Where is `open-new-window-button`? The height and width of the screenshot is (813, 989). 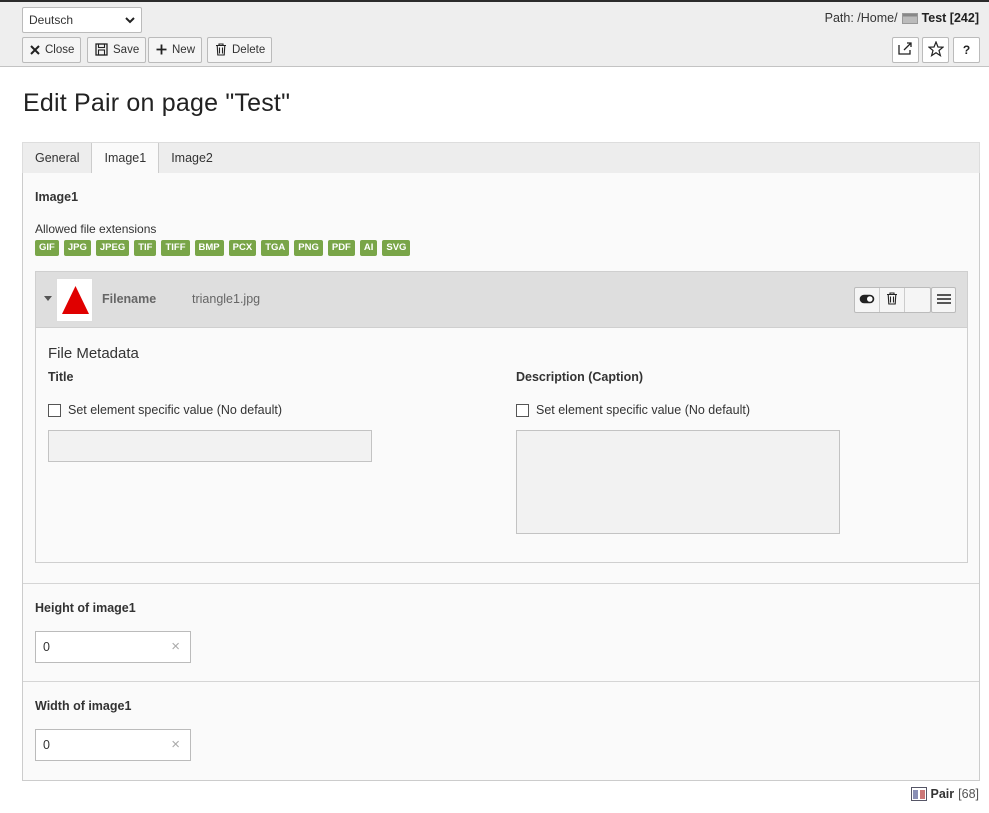
open-new-window-button is located at coordinates (905, 50).